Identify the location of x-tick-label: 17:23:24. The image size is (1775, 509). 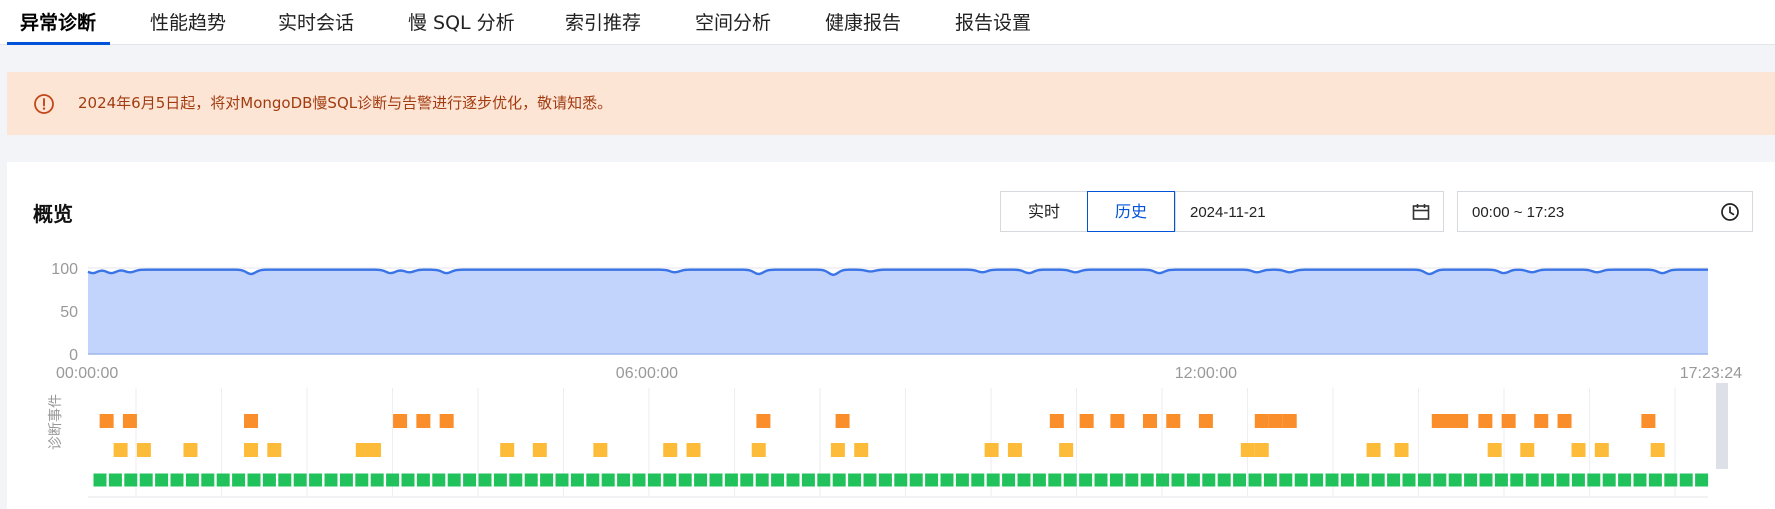
(1711, 373).